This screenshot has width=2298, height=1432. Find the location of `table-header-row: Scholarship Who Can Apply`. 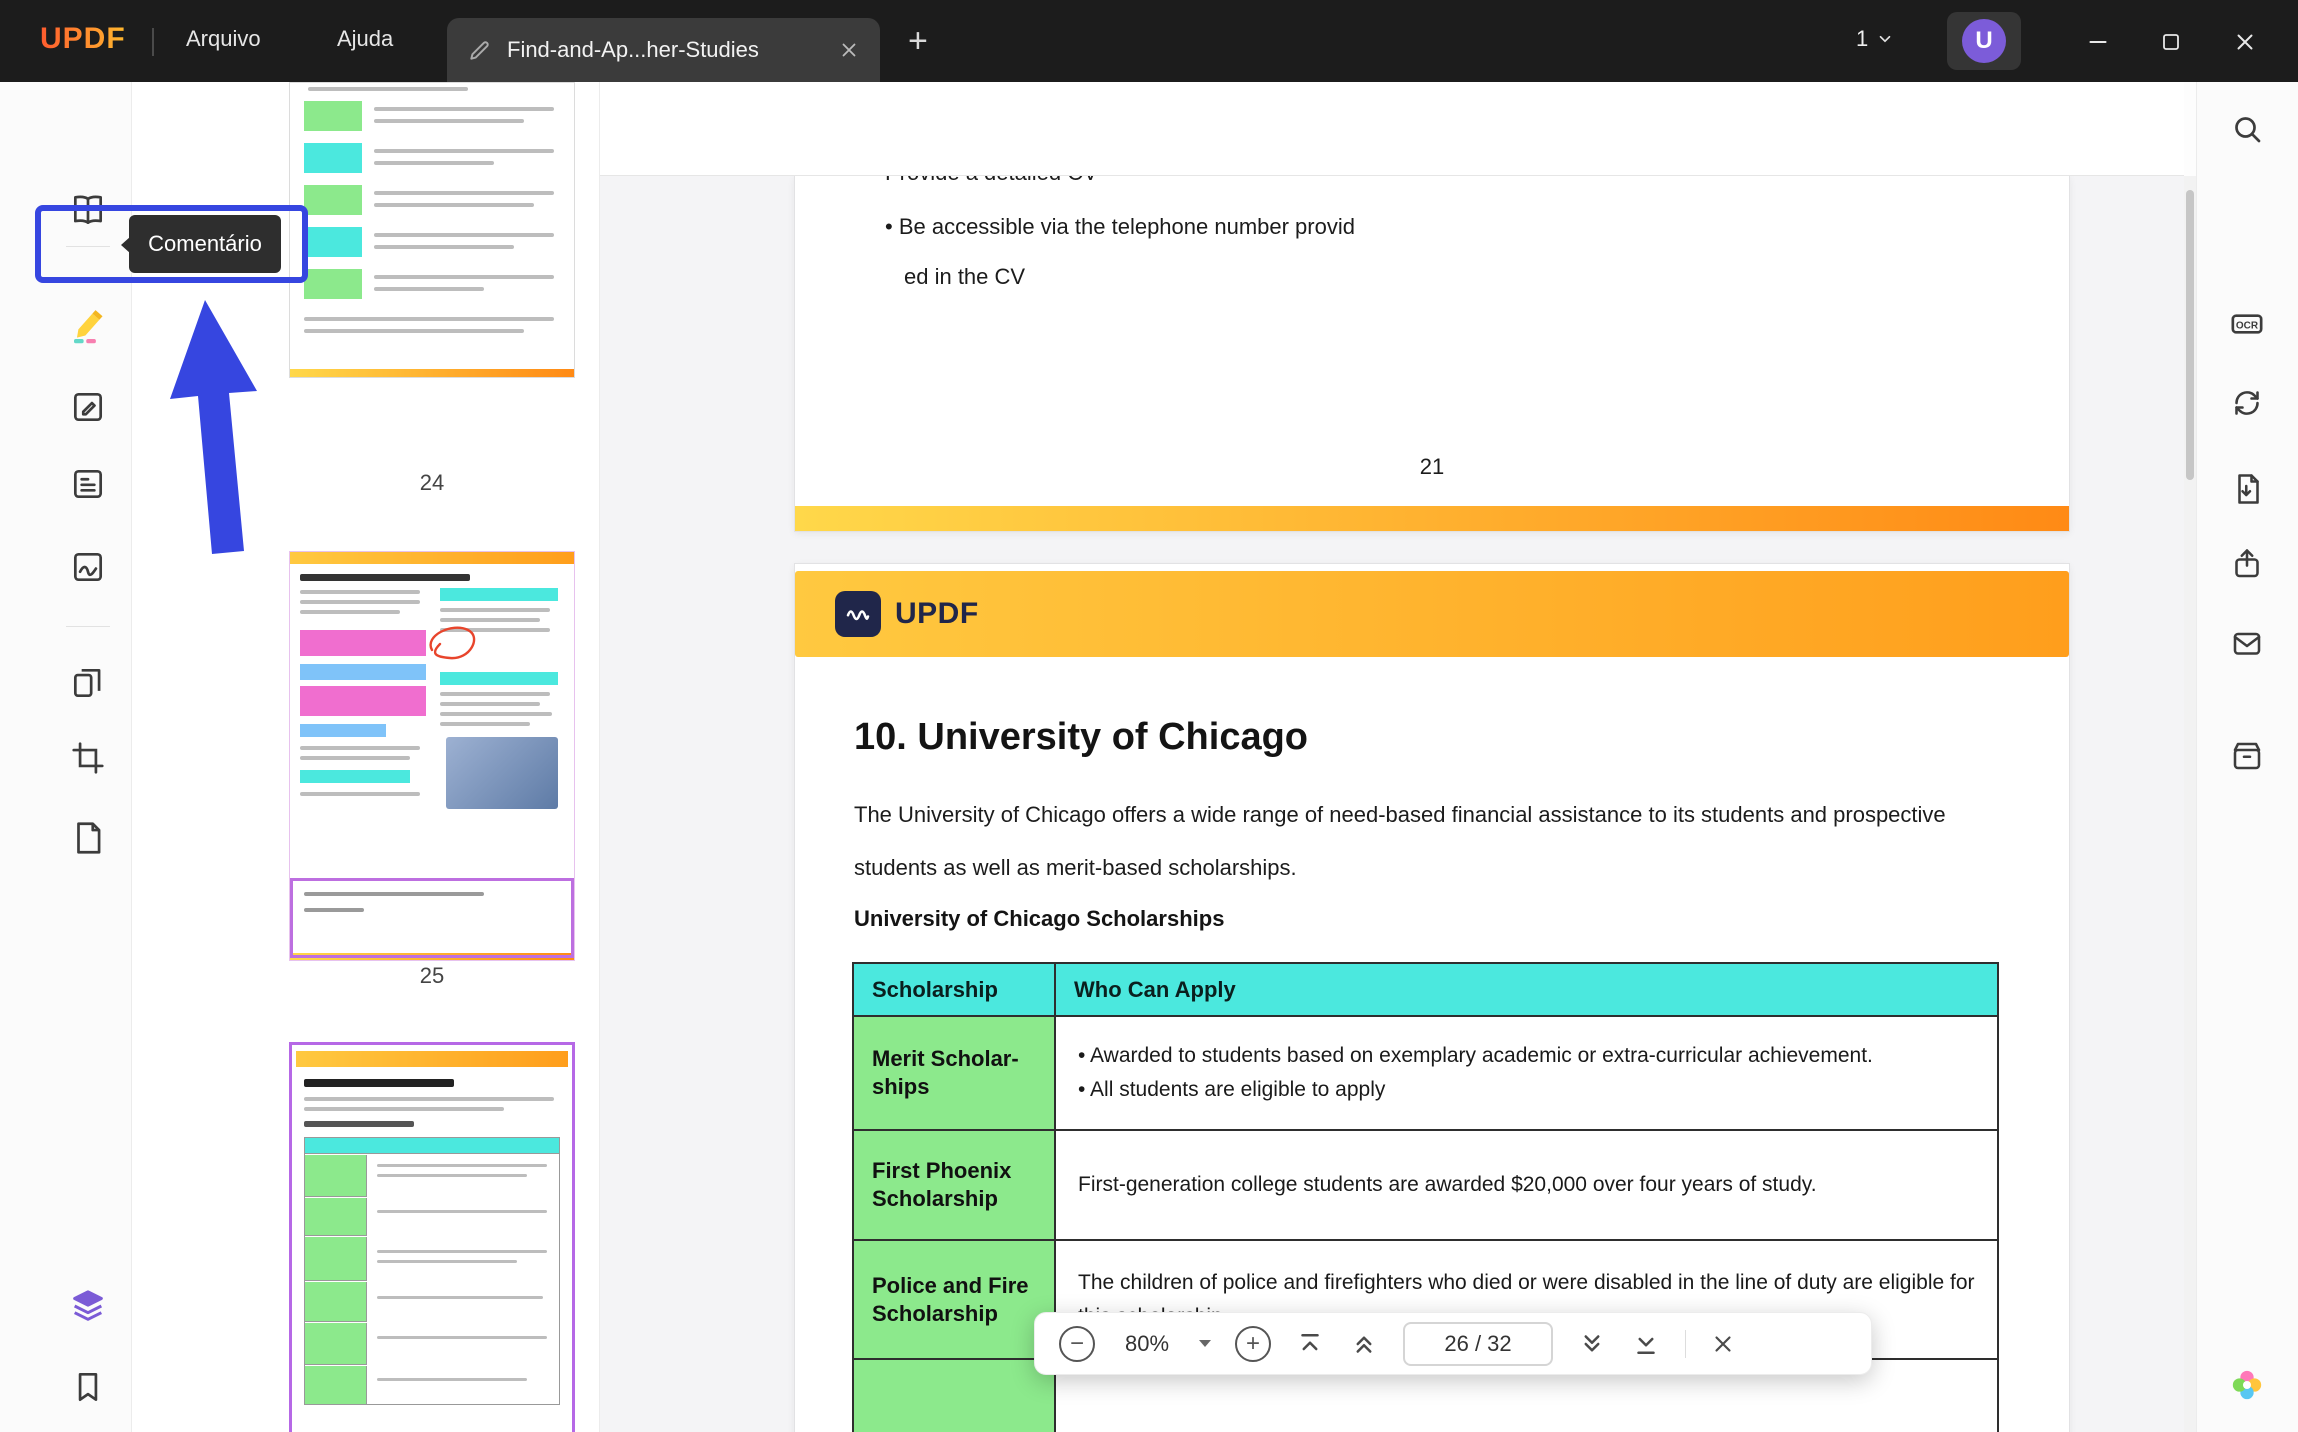

table-header-row: Scholarship Who Can Apply is located at coordinates (1425, 989).